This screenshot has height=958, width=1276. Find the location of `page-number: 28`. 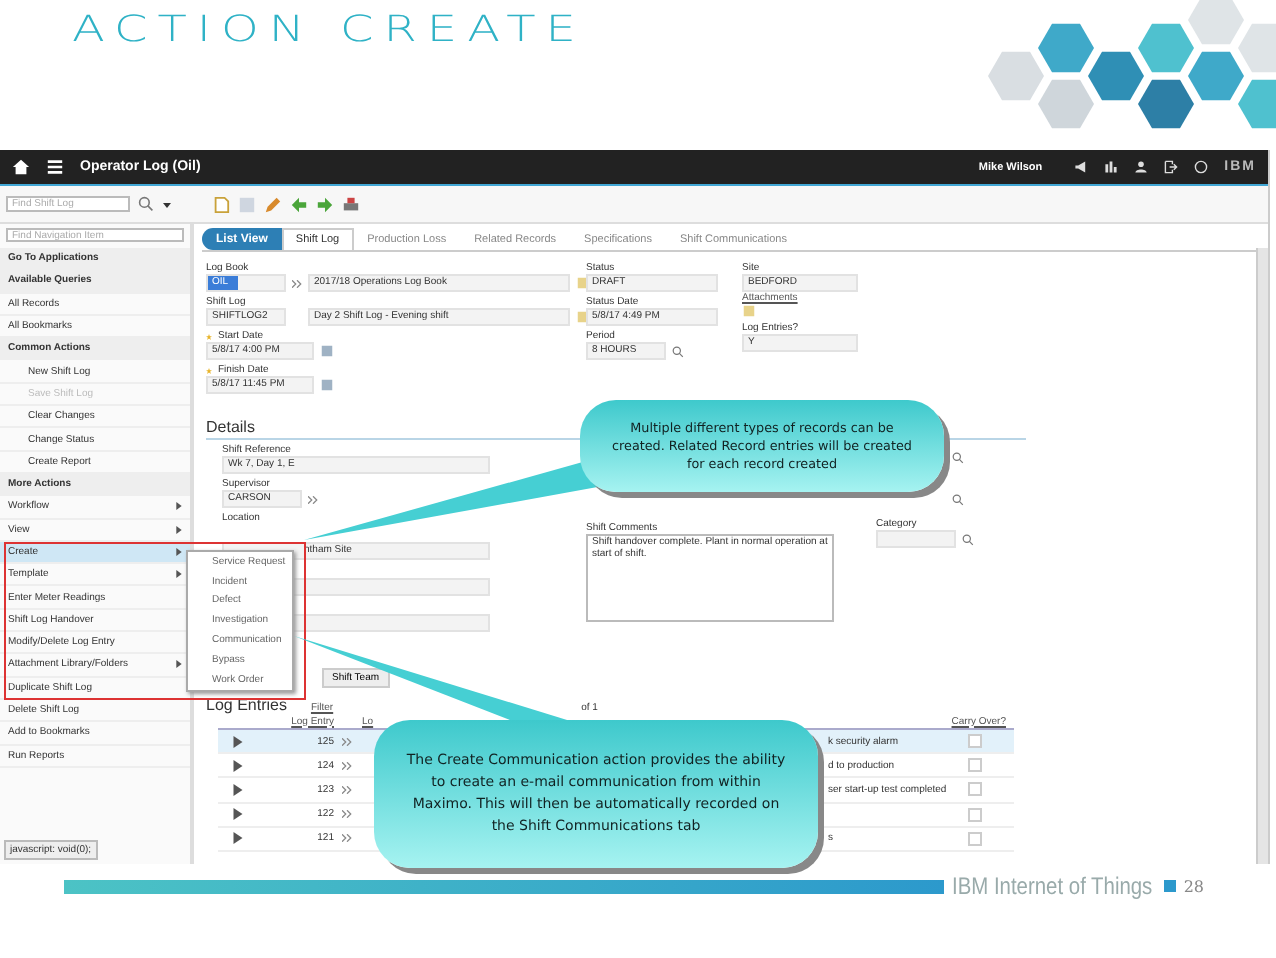

page-number: 28 is located at coordinates (1194, 886).